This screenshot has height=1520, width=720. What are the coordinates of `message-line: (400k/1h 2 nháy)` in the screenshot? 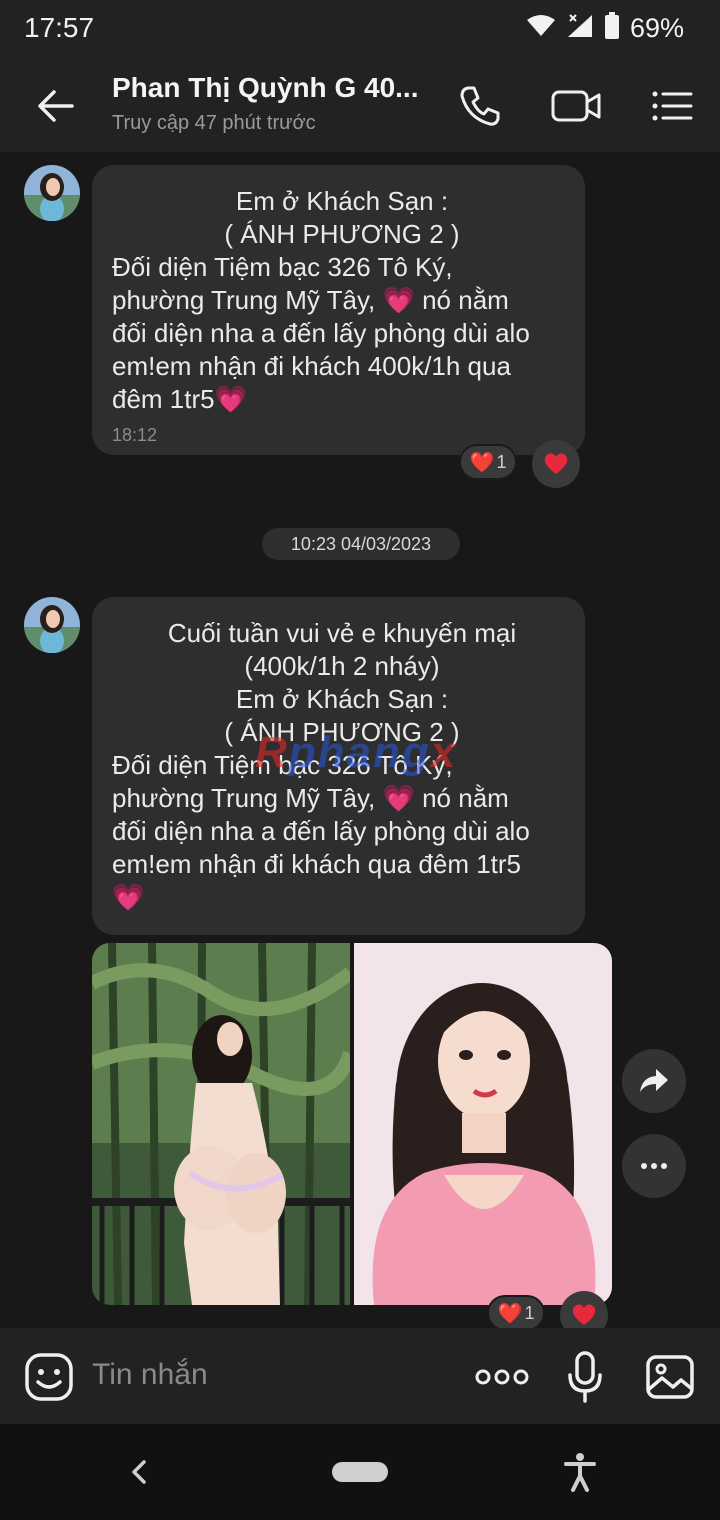 It's located at (342, 666).